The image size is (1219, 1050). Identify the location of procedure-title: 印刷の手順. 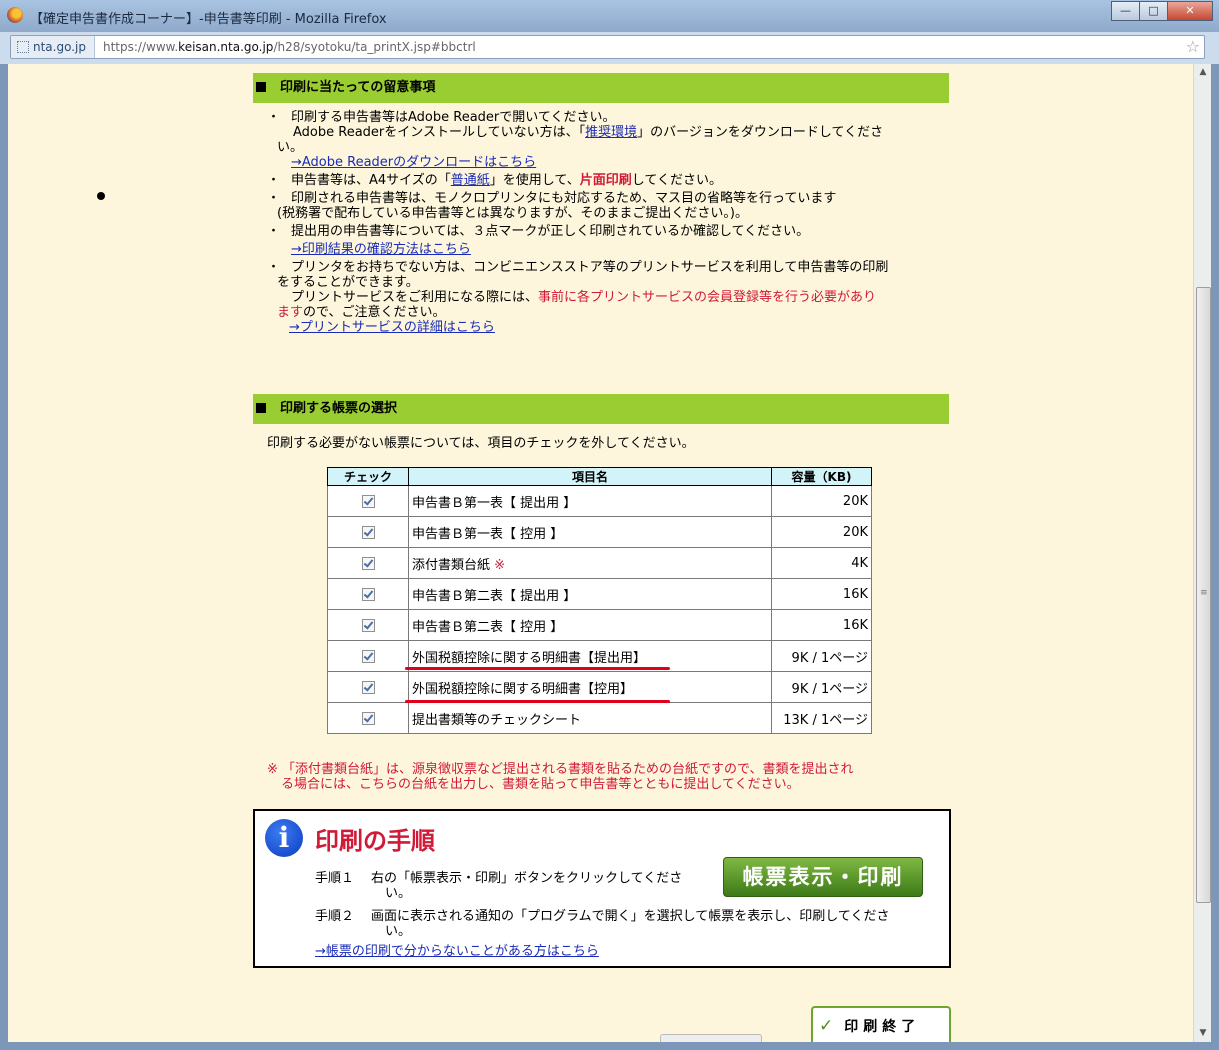
(375, 841).